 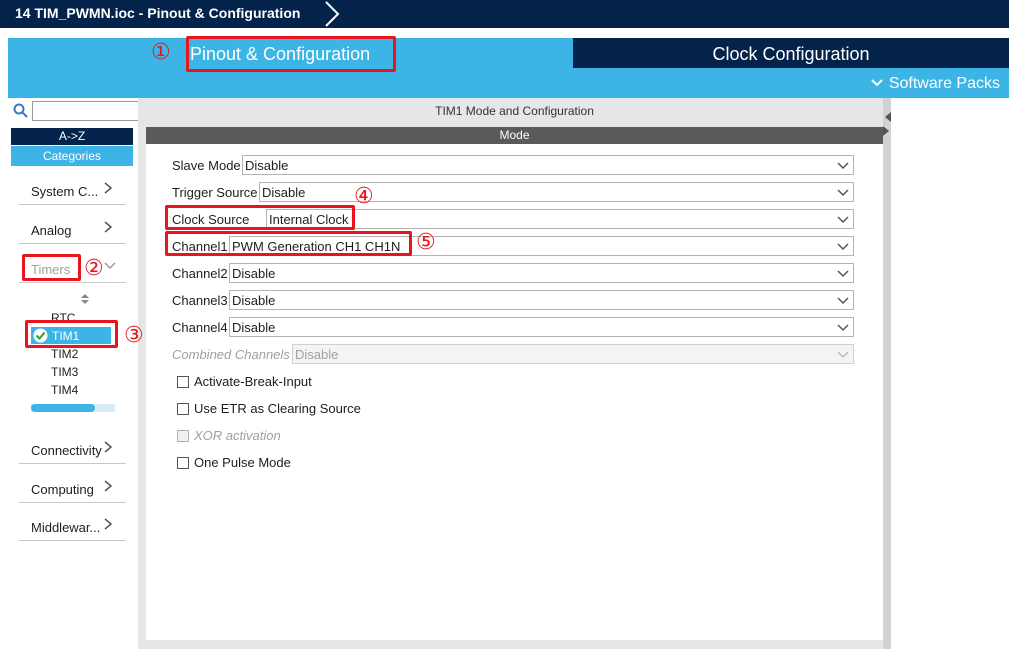 I want to click on activate-break-input-checkbox, so click(x=183, y=382).